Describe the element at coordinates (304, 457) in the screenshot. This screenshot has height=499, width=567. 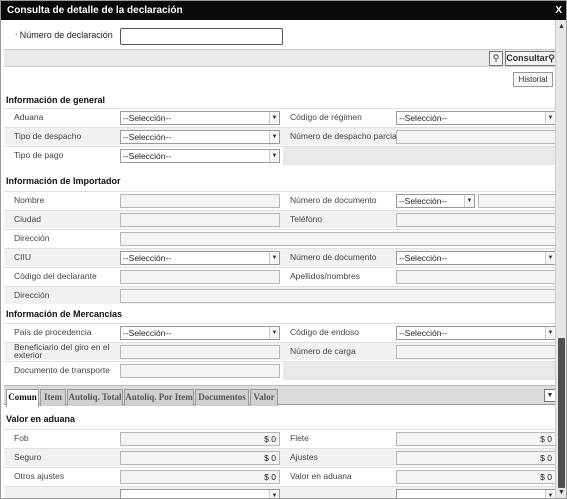
I see `ajustes-label: Ajustes` at that location.